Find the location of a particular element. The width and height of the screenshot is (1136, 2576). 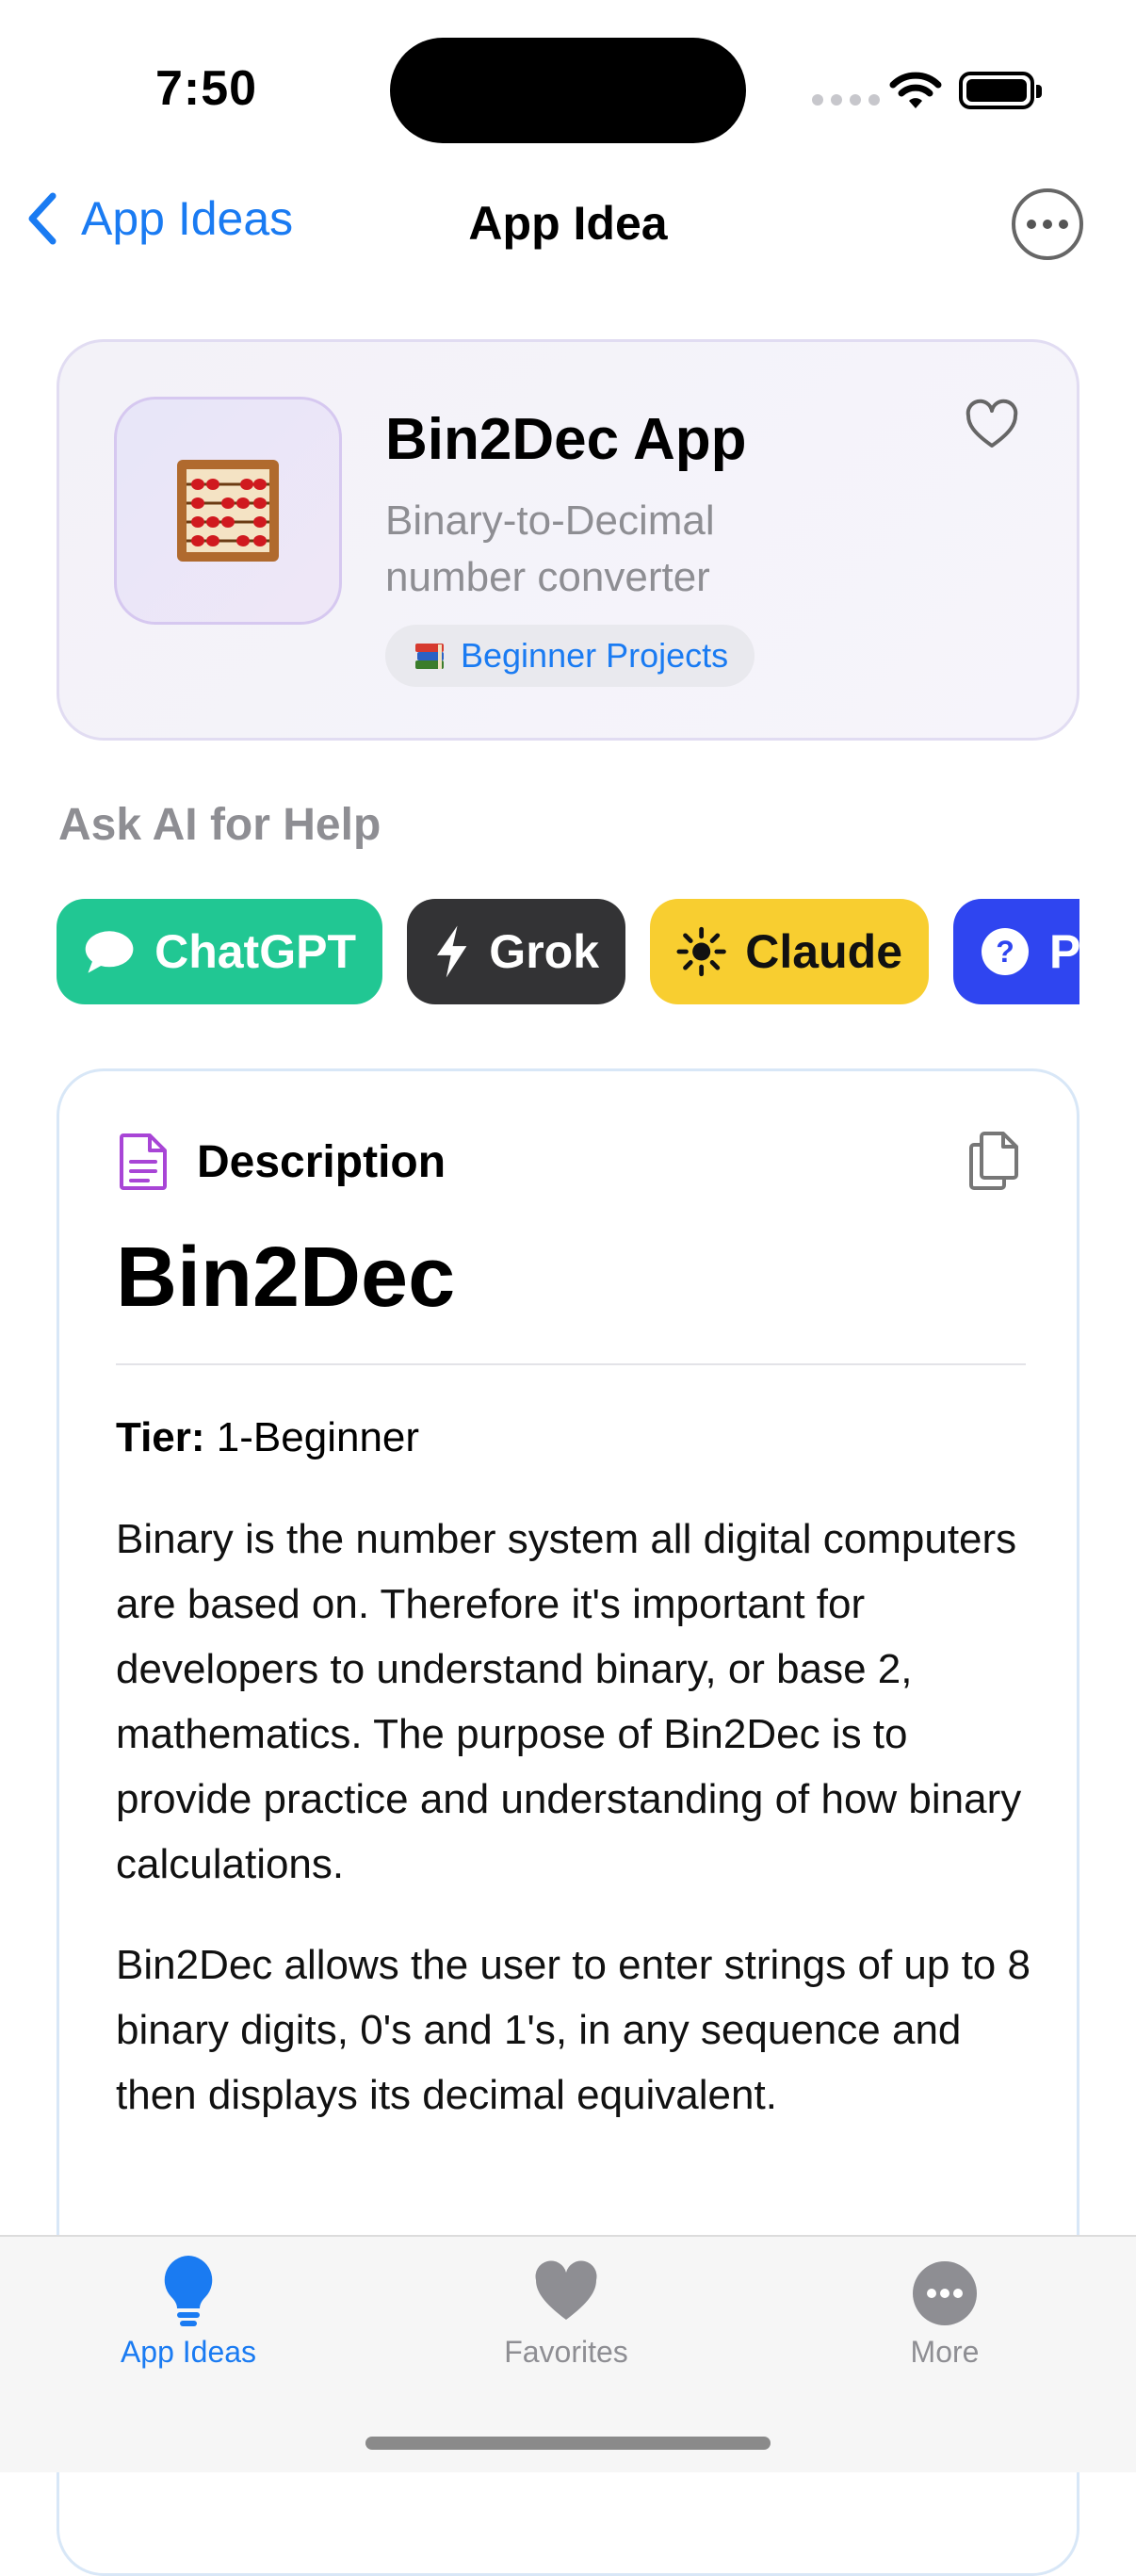

category-chip: Beginner Projects is located at coordinates (570, 656).